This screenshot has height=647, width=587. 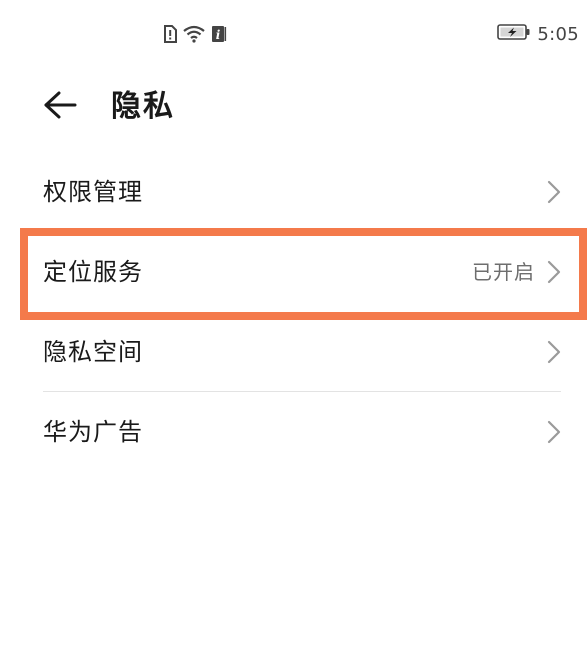 I want to click on list-item-label: 华为广告, so click(x=93, y=432).